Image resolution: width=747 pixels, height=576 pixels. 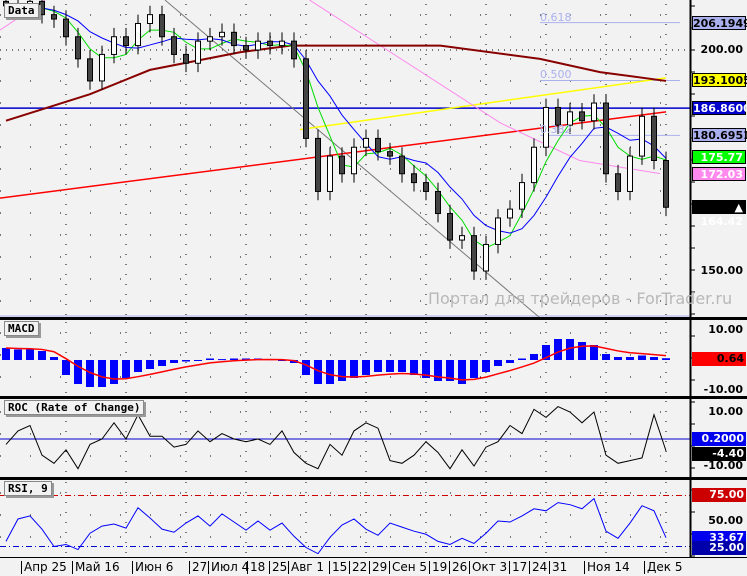 What do you see at coordinates (488, 567) in the screenshot?
I see `date-label: Окт 3` at bounding box center [488, 567].